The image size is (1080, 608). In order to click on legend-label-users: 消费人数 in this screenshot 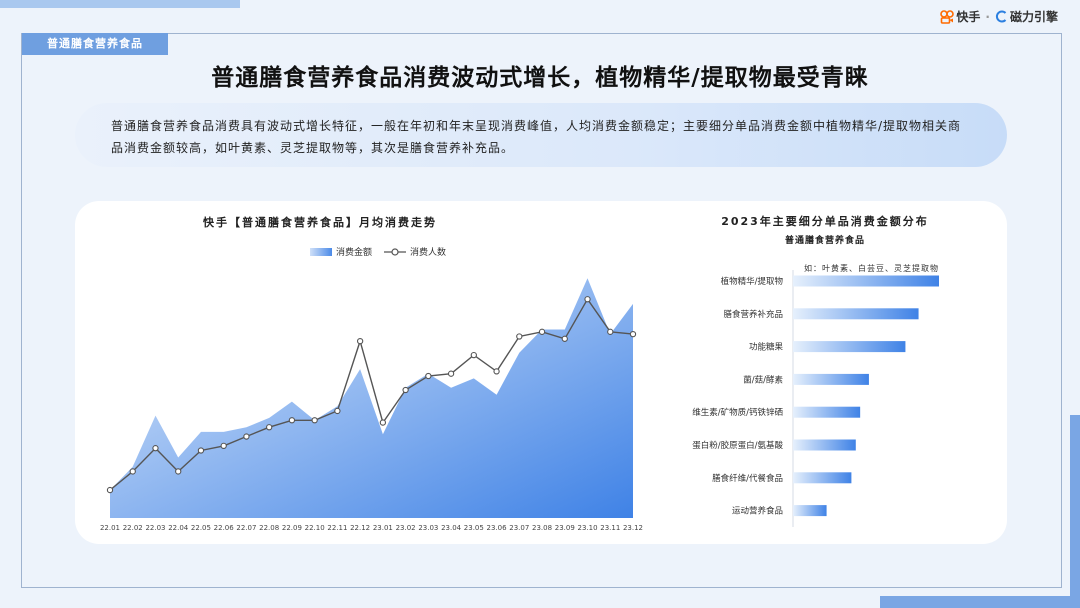, I will do `click(428, 253)`.